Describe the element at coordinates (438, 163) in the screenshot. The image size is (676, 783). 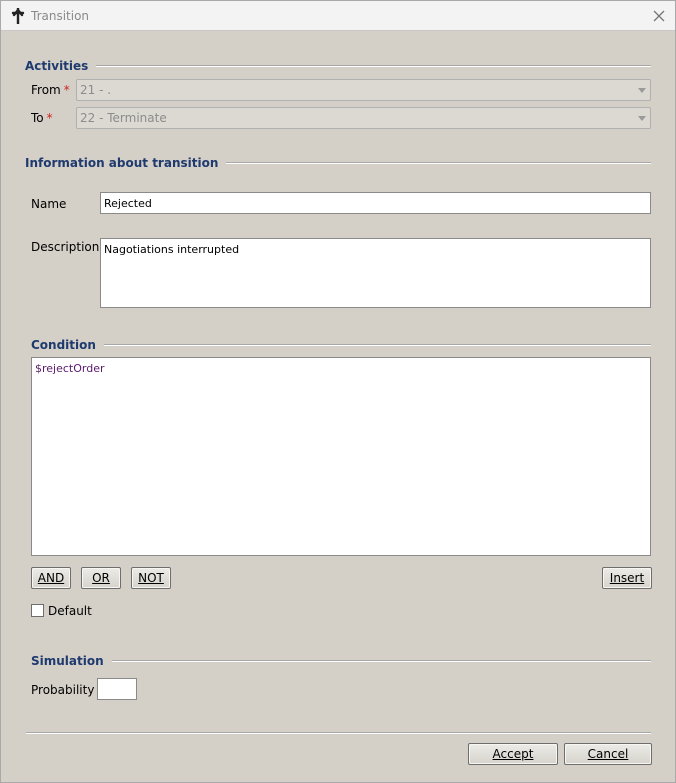
I see `info-header-line` at that location.